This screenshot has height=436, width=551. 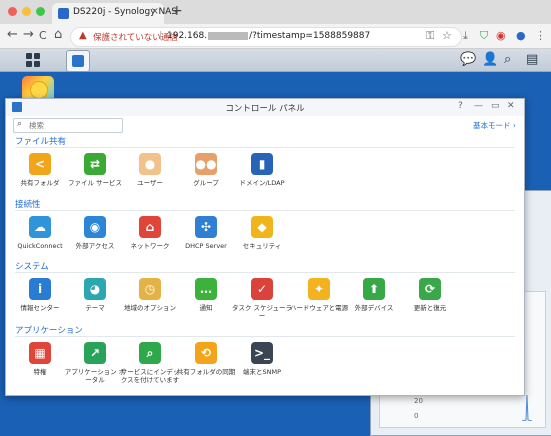 What do you see at coordinates (26, 11) in the screenshot?
I see `minimize-window-button` at bounding box center [26, 11].